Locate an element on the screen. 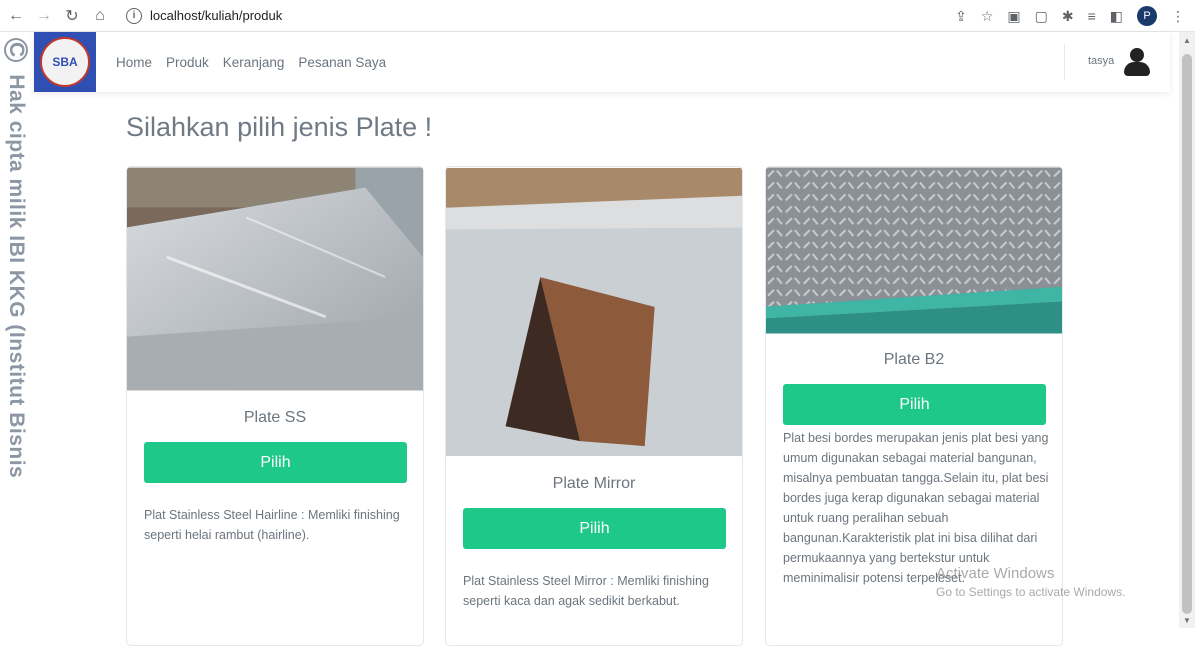  page-scrollbar: ▲ ▼ is located at coordinates (1187, 330).